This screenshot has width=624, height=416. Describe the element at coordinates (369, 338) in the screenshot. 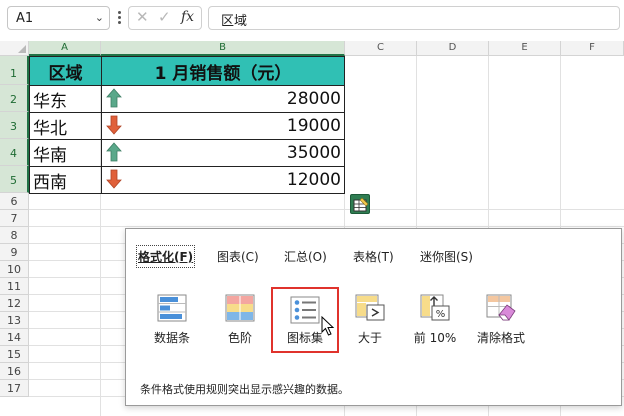

I see `option-label: 大于` at that location.